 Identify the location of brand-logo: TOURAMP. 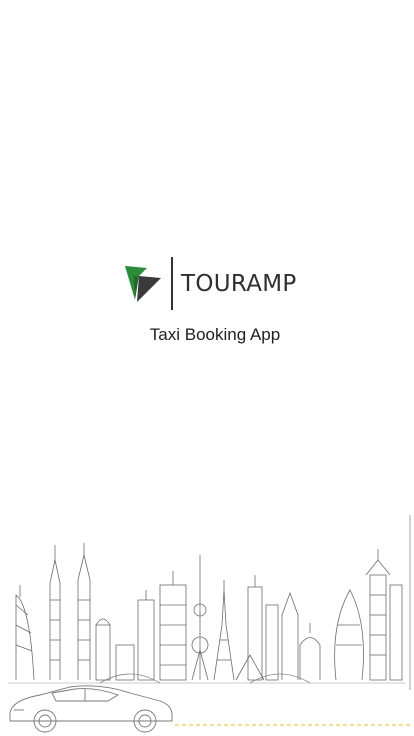
(207, 284).